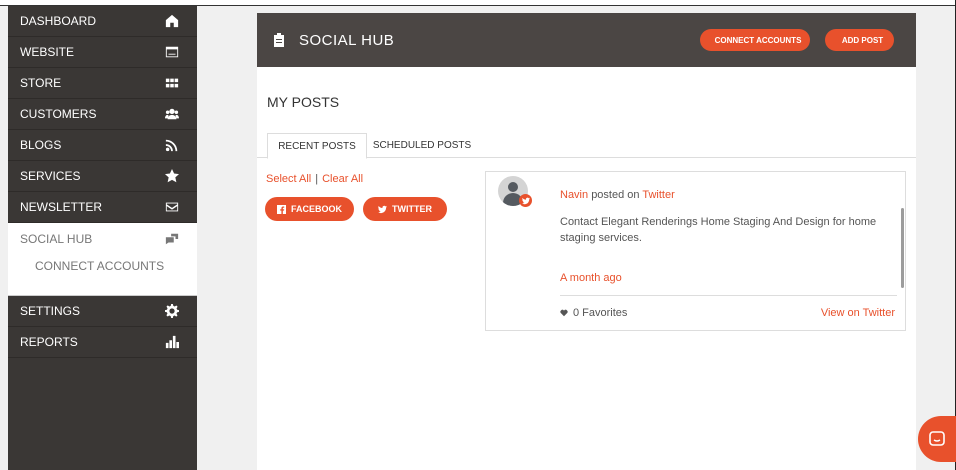 The image size is (956, 470). Describe the element at coordinates (513, 187) in the screenshot. I see `avatar-head` at that location.